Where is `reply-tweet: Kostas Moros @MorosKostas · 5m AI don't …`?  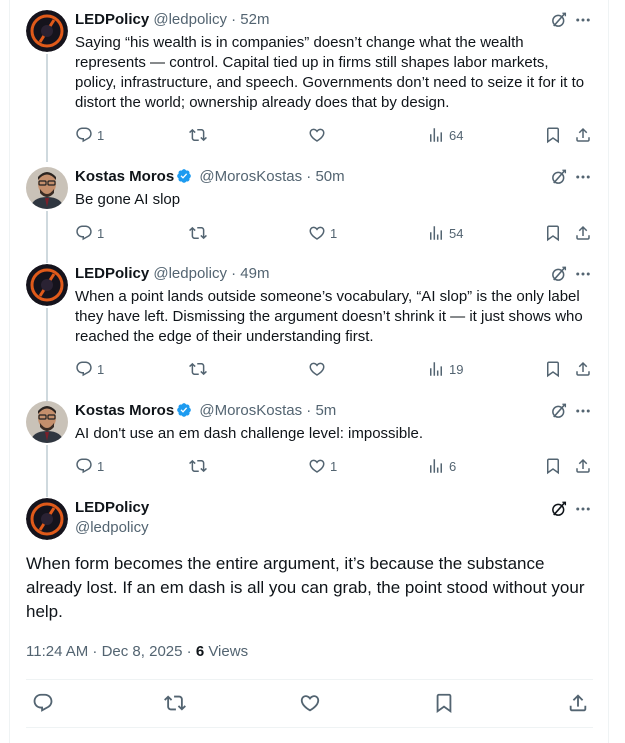 reply-tweet: Kostas Moros @MorosKostas · 5m AI don't … is located at coordinates (312, 449).